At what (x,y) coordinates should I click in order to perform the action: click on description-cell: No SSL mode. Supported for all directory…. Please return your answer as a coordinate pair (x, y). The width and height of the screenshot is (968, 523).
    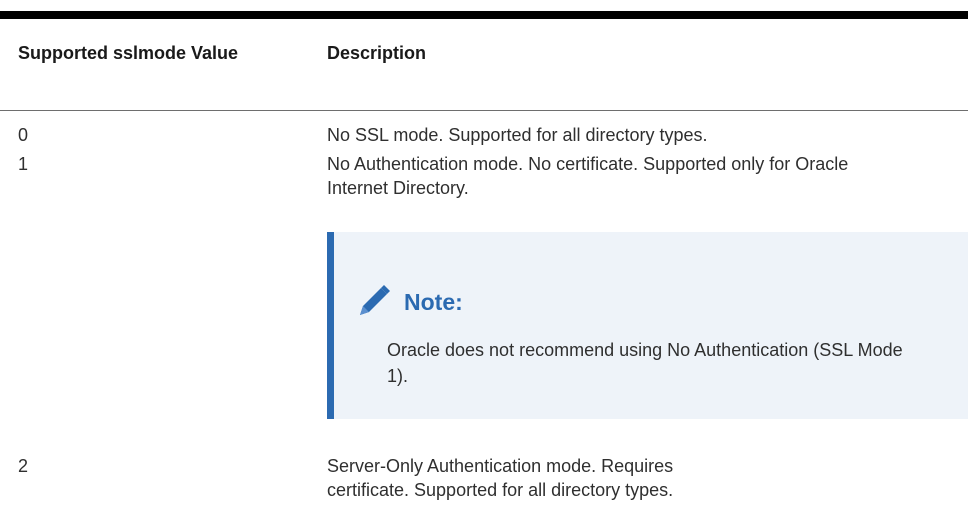
    Looking at the image, I should click on (517, 135).